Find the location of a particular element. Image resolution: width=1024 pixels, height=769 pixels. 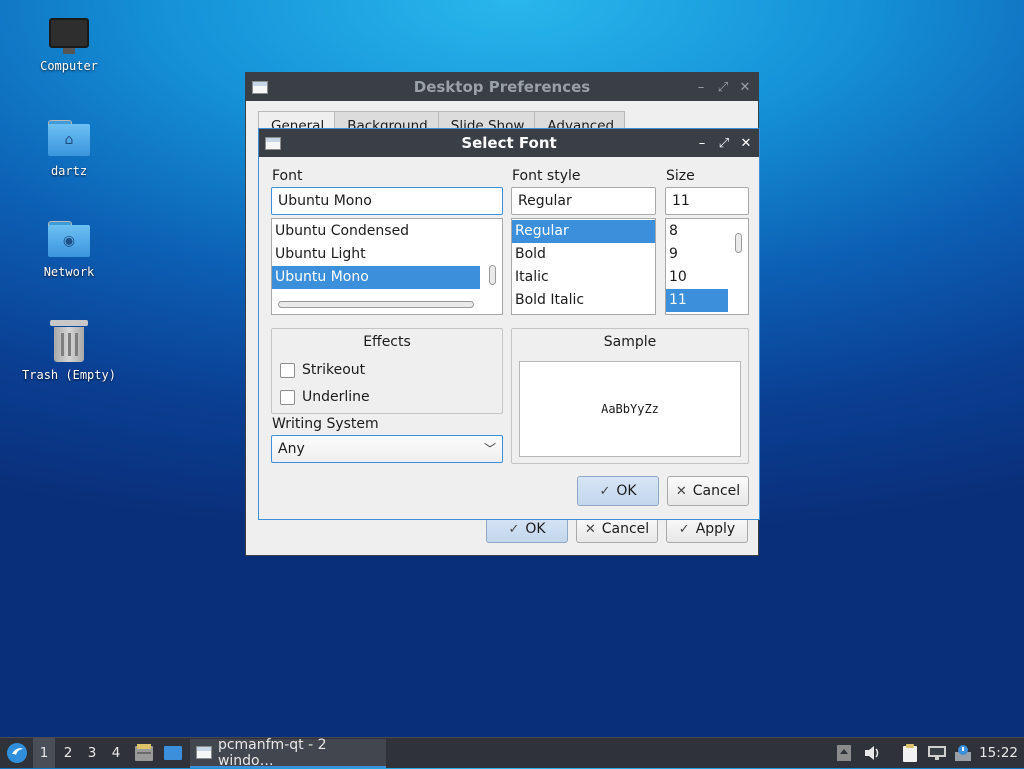

writing-system-label: Writing System is located at coordinates (325, 424).